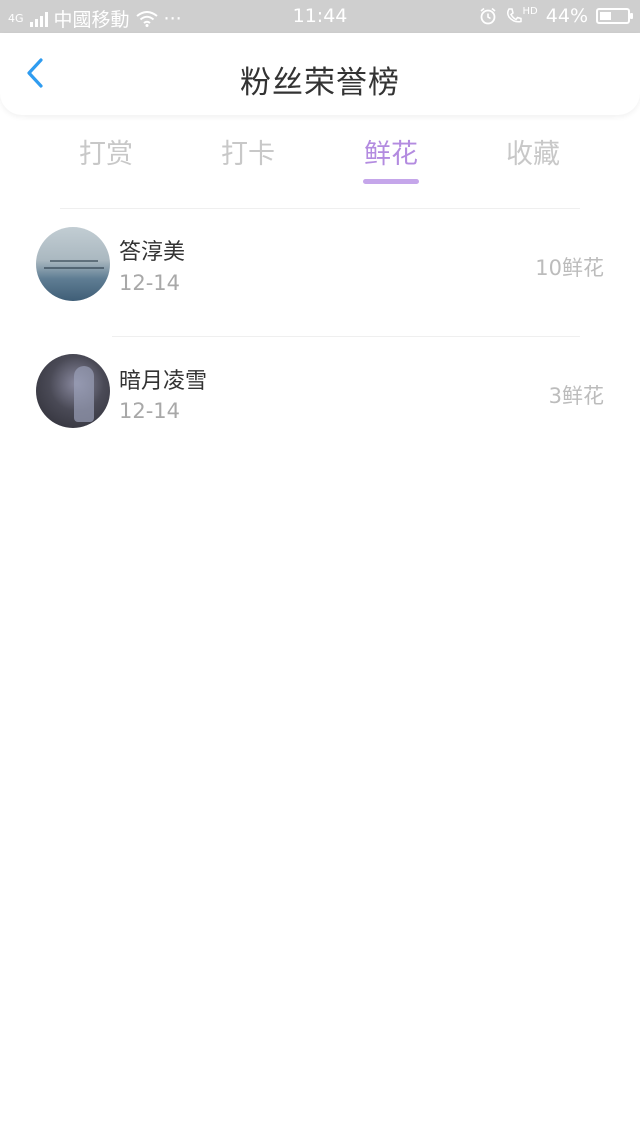 Image resolution: width=640 pixels, height=1138 pixels. Describe the element at coordinates (248, 151) in the screenshot. I see `tab-checkin: 打卡` at that location.